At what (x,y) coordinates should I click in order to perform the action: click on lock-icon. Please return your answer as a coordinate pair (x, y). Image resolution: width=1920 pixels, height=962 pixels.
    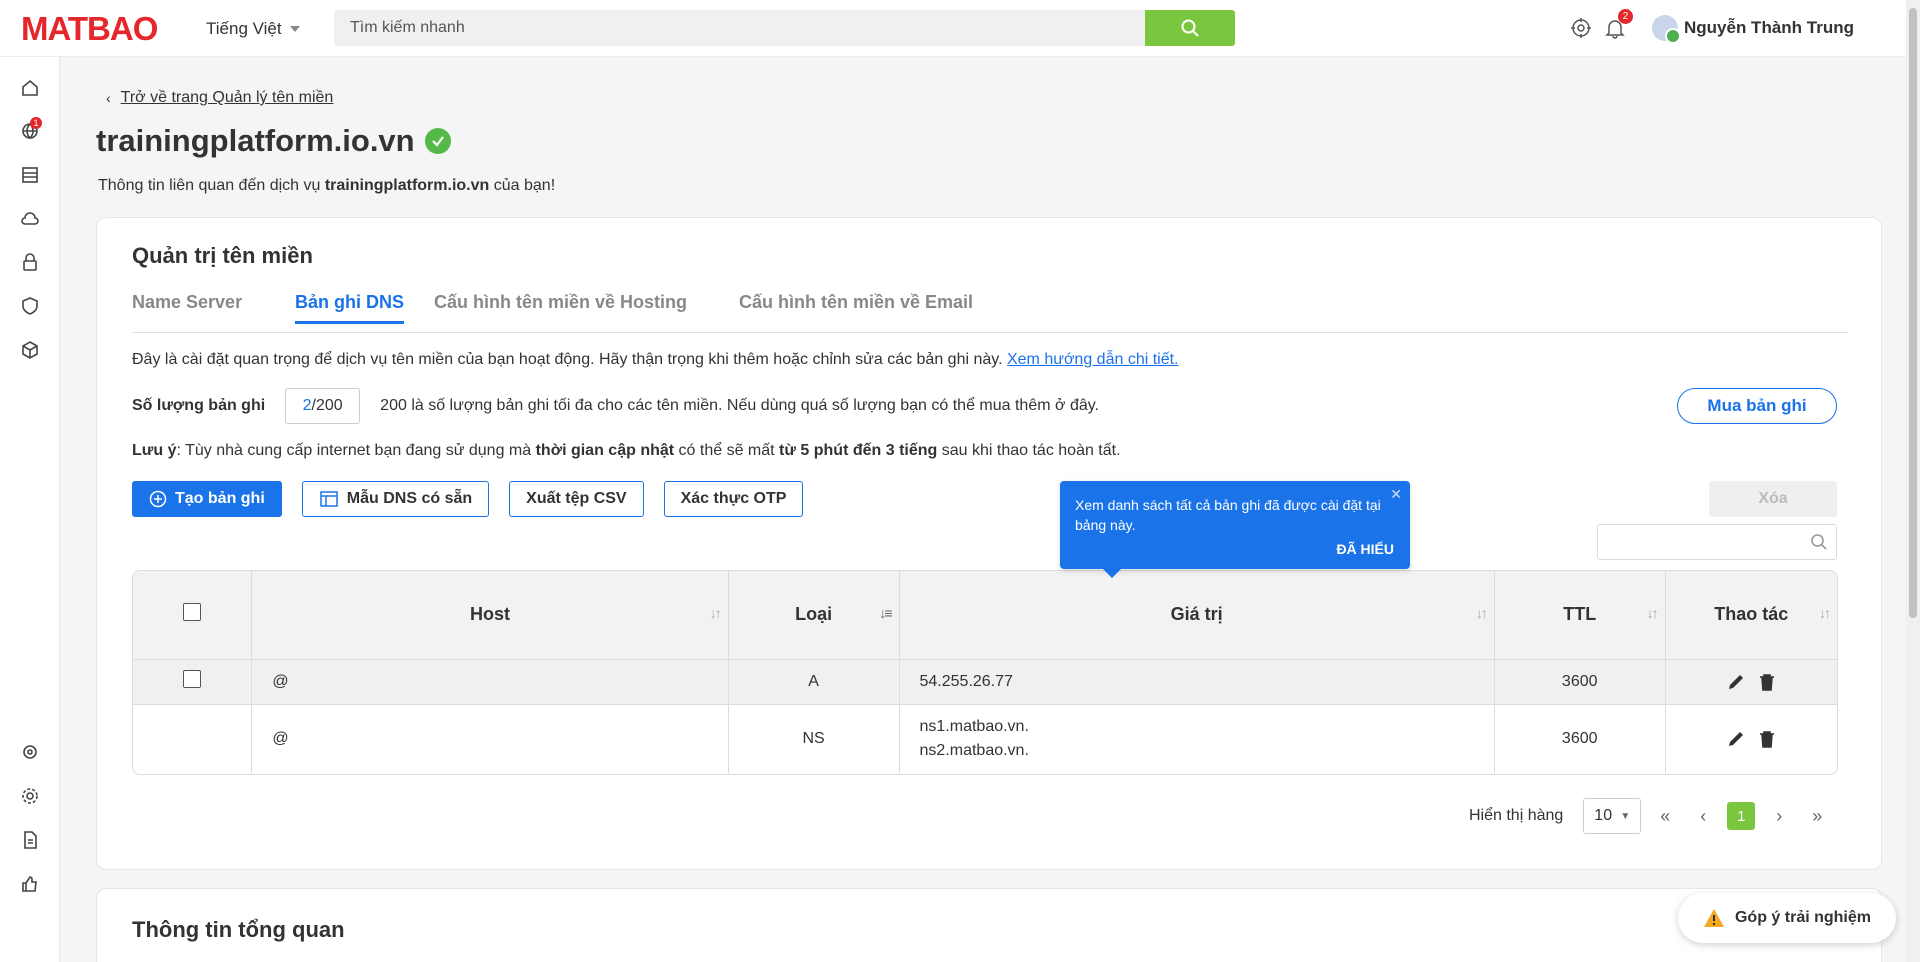
    Looking at the image, I should click on (30, 262).